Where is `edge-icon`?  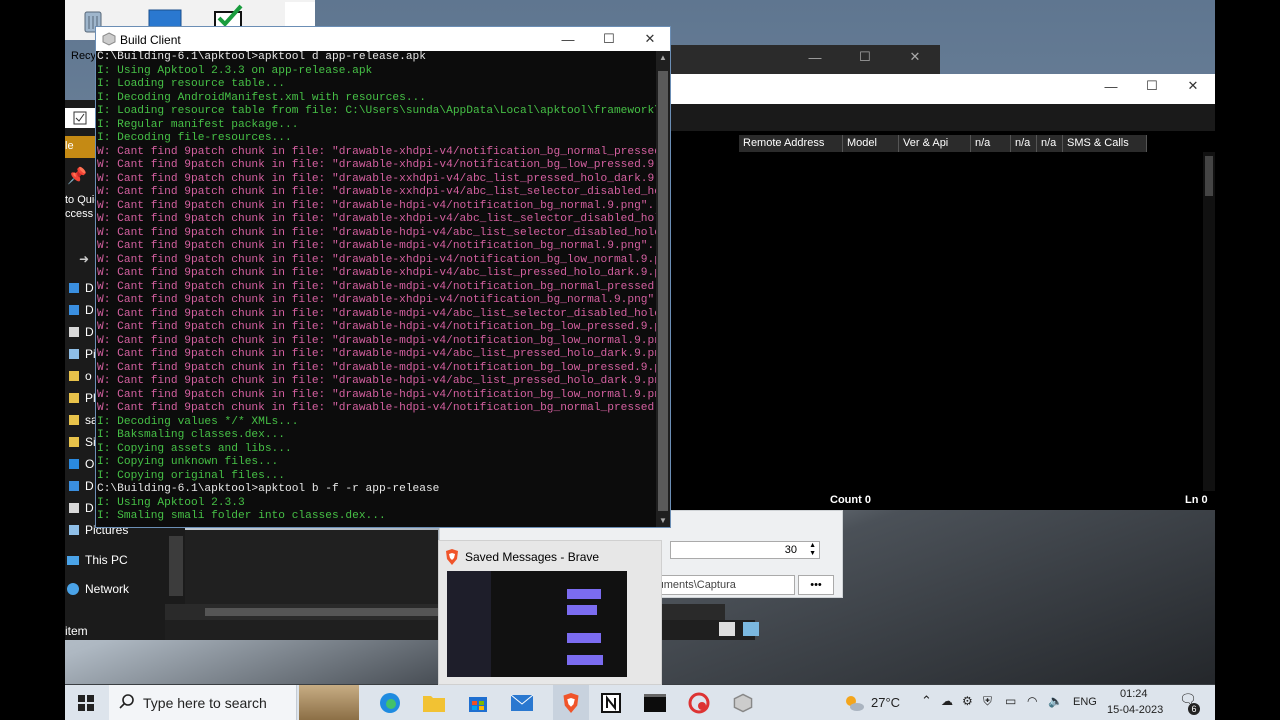
edge-icon is located at coordinates (390, 703).